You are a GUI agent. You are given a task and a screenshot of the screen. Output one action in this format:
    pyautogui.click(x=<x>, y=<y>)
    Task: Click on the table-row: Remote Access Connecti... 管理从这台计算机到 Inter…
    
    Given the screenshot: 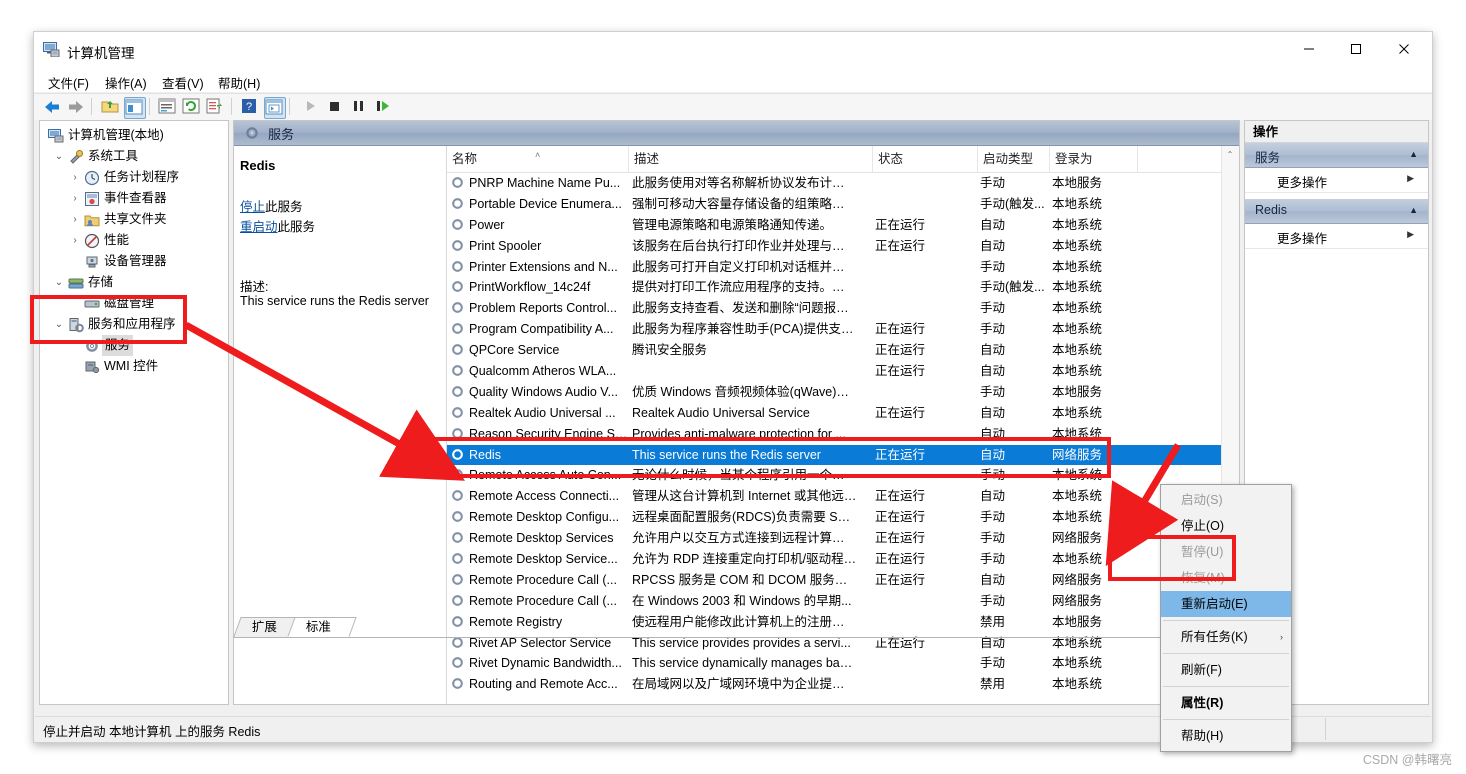 What is the action you would take?
    pyautogui.click(x=834, y=496)
    